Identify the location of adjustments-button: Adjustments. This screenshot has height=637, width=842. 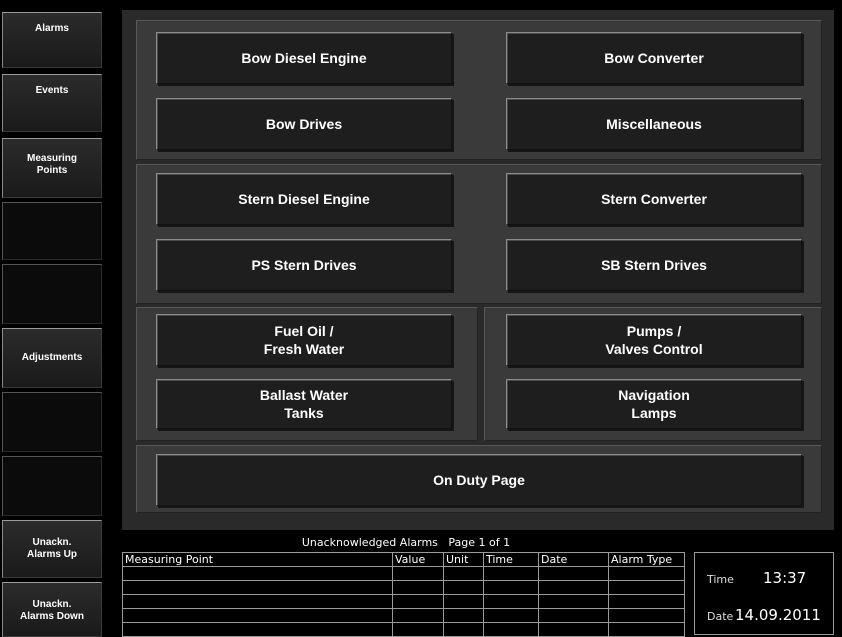
(52, 358).